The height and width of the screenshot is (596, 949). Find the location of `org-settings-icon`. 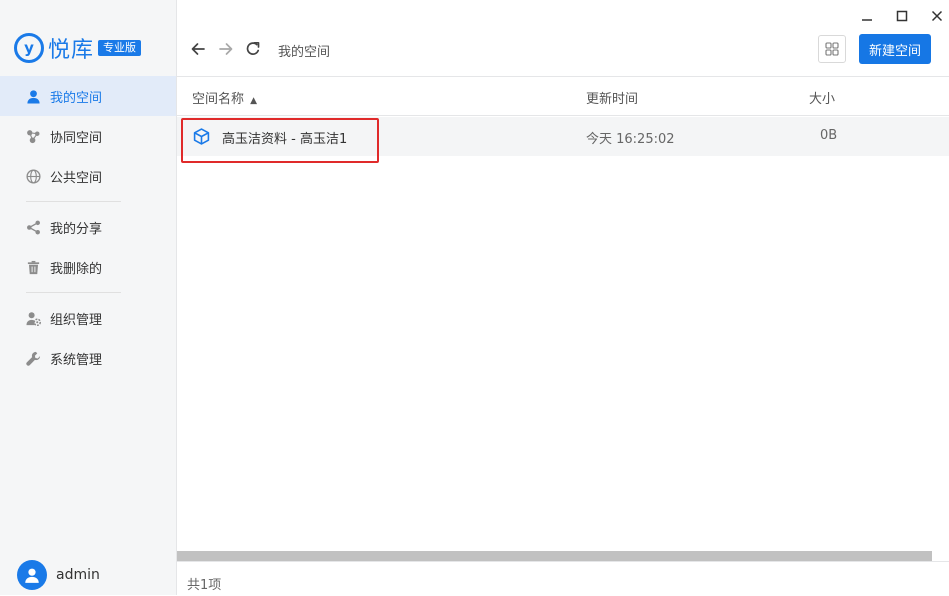

org-settings-icon is located at coordinates (33, 318).